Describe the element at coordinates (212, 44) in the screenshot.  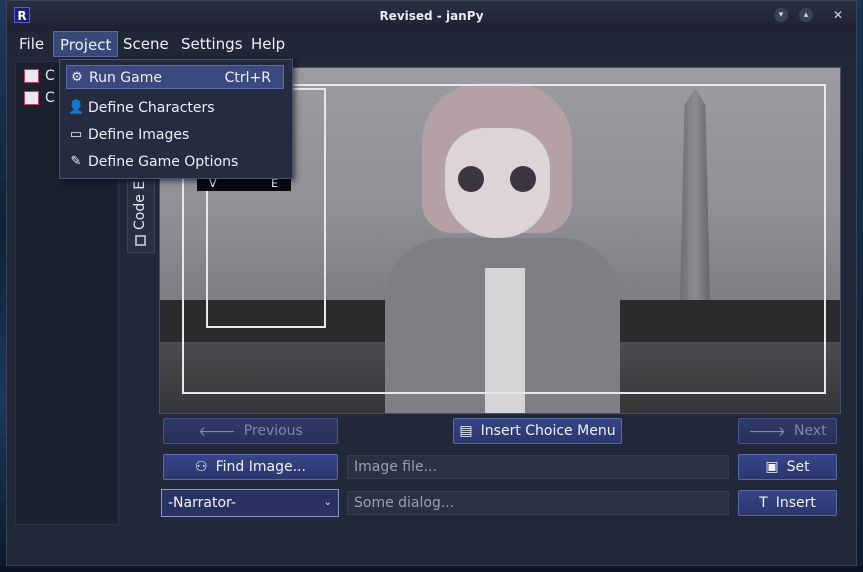
I see `menu-settings: Settings` at that location.